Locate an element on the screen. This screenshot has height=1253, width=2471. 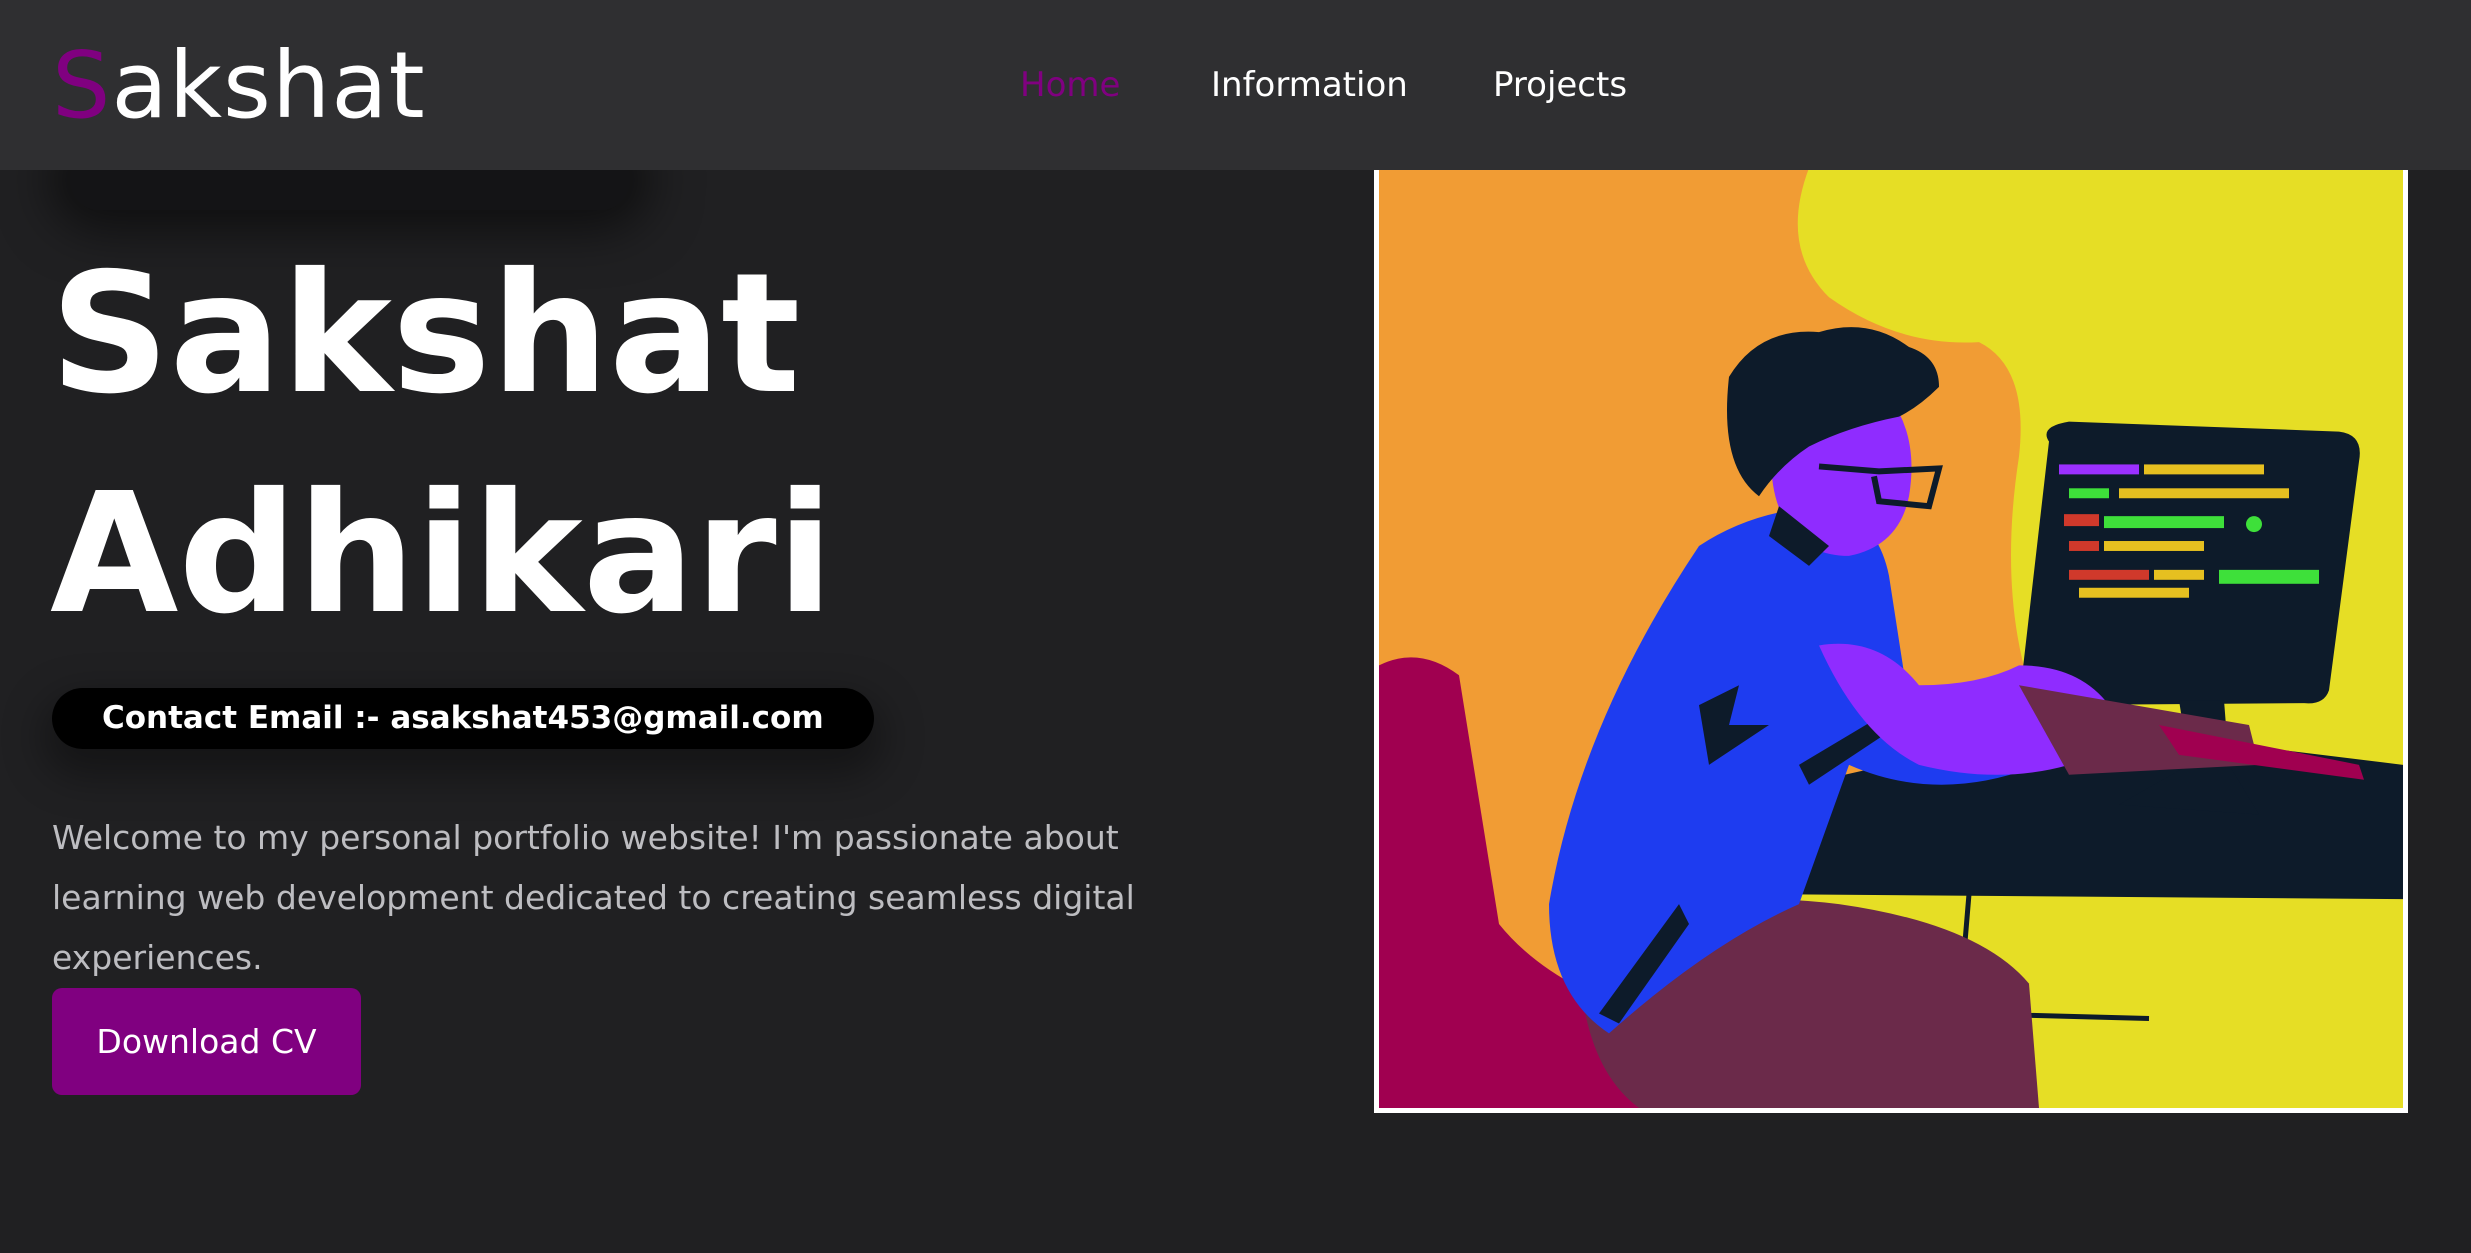
contact-email-pill: Contact Email :- asakshat453@gmail.com is located at coordinates (463, 718).